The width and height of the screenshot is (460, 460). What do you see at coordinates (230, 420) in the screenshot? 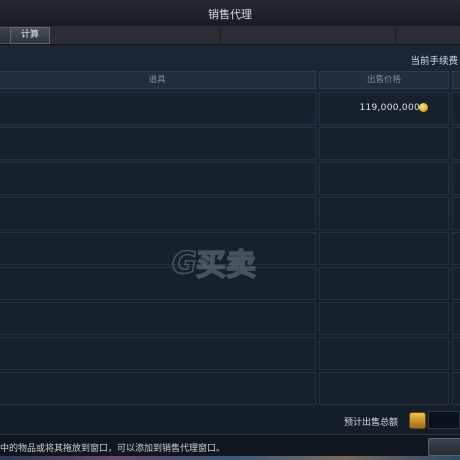
I see `total-row: 预计出售总额` at bounding box center [230, 420].